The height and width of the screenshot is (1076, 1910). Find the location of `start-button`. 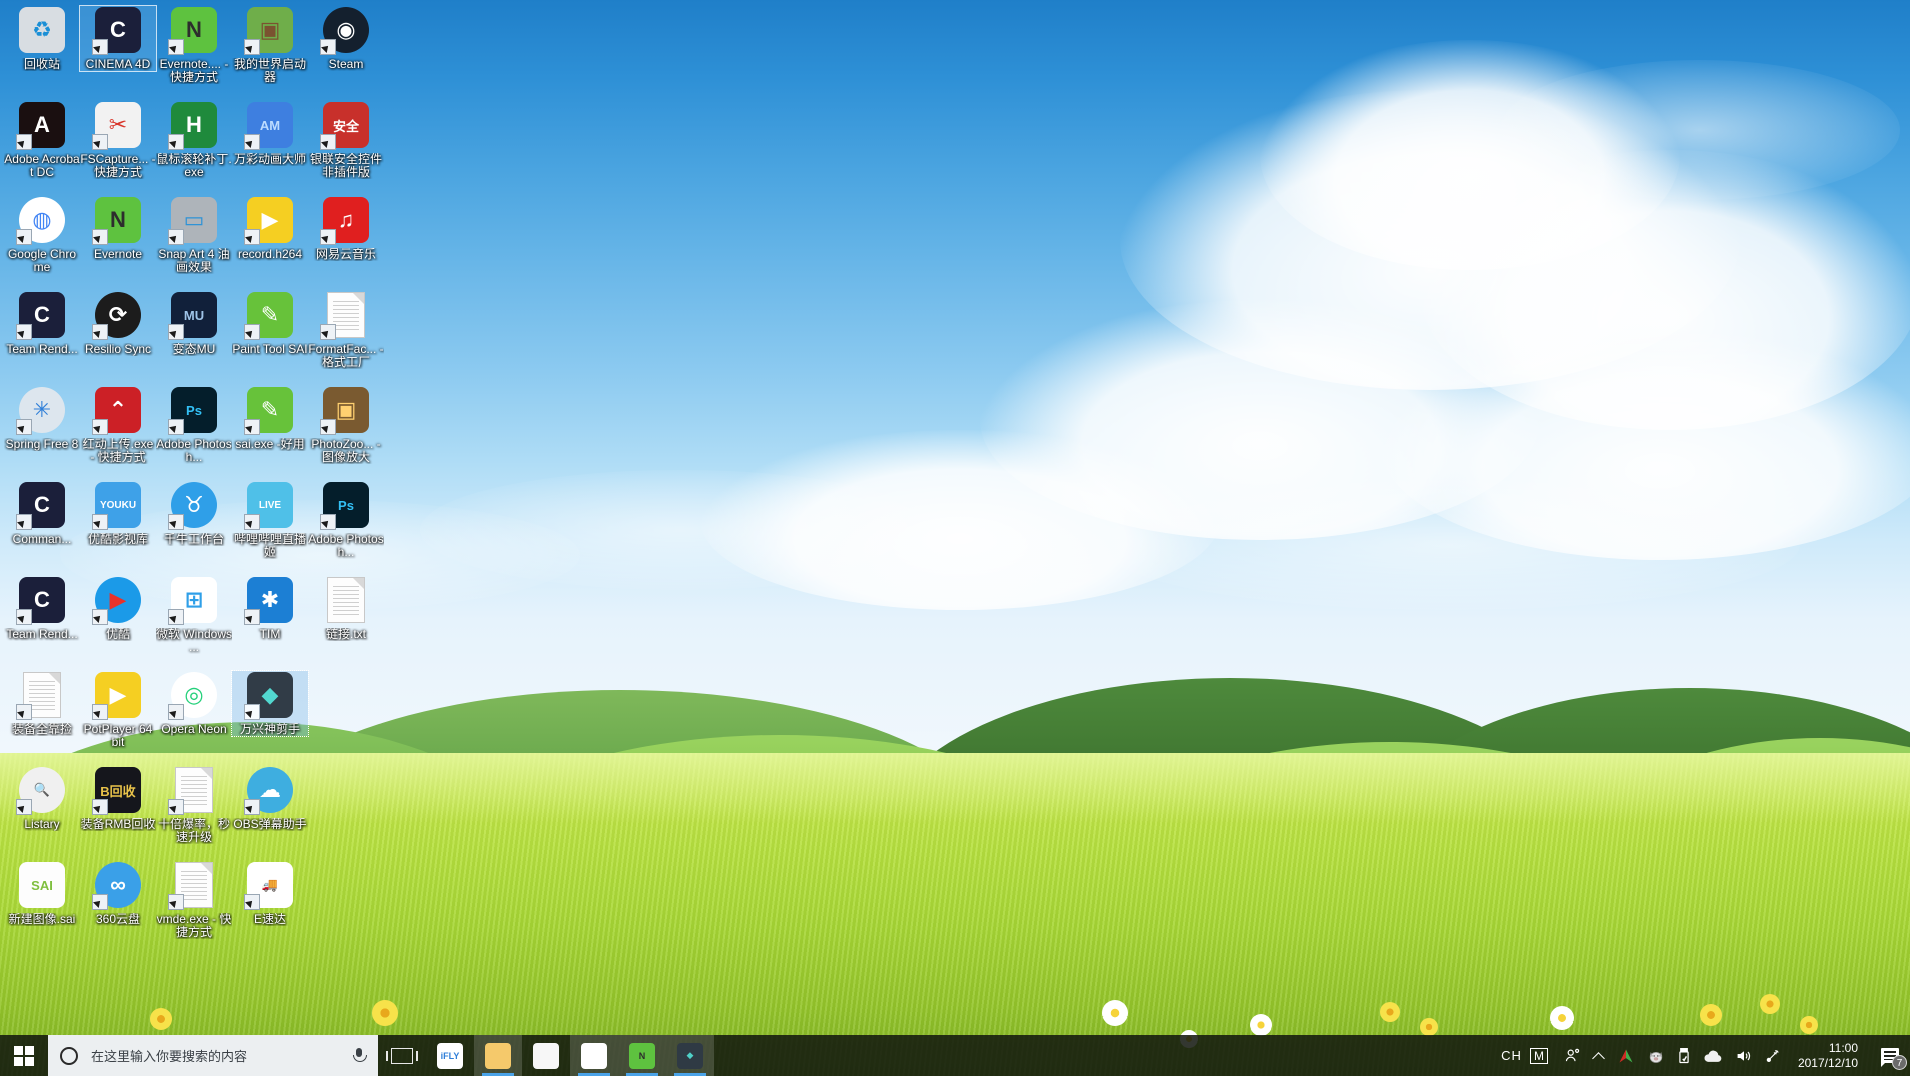

start-button is located at coordinates (24, 1055).